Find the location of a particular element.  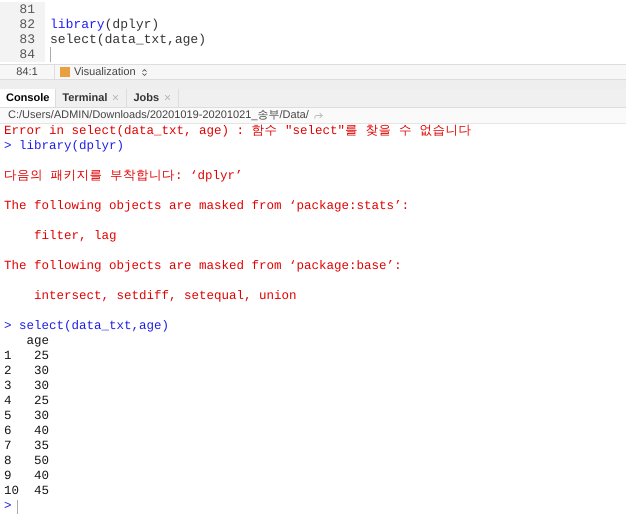

console-line: > select(data_txt,age) is located at coordinates (87, 326).